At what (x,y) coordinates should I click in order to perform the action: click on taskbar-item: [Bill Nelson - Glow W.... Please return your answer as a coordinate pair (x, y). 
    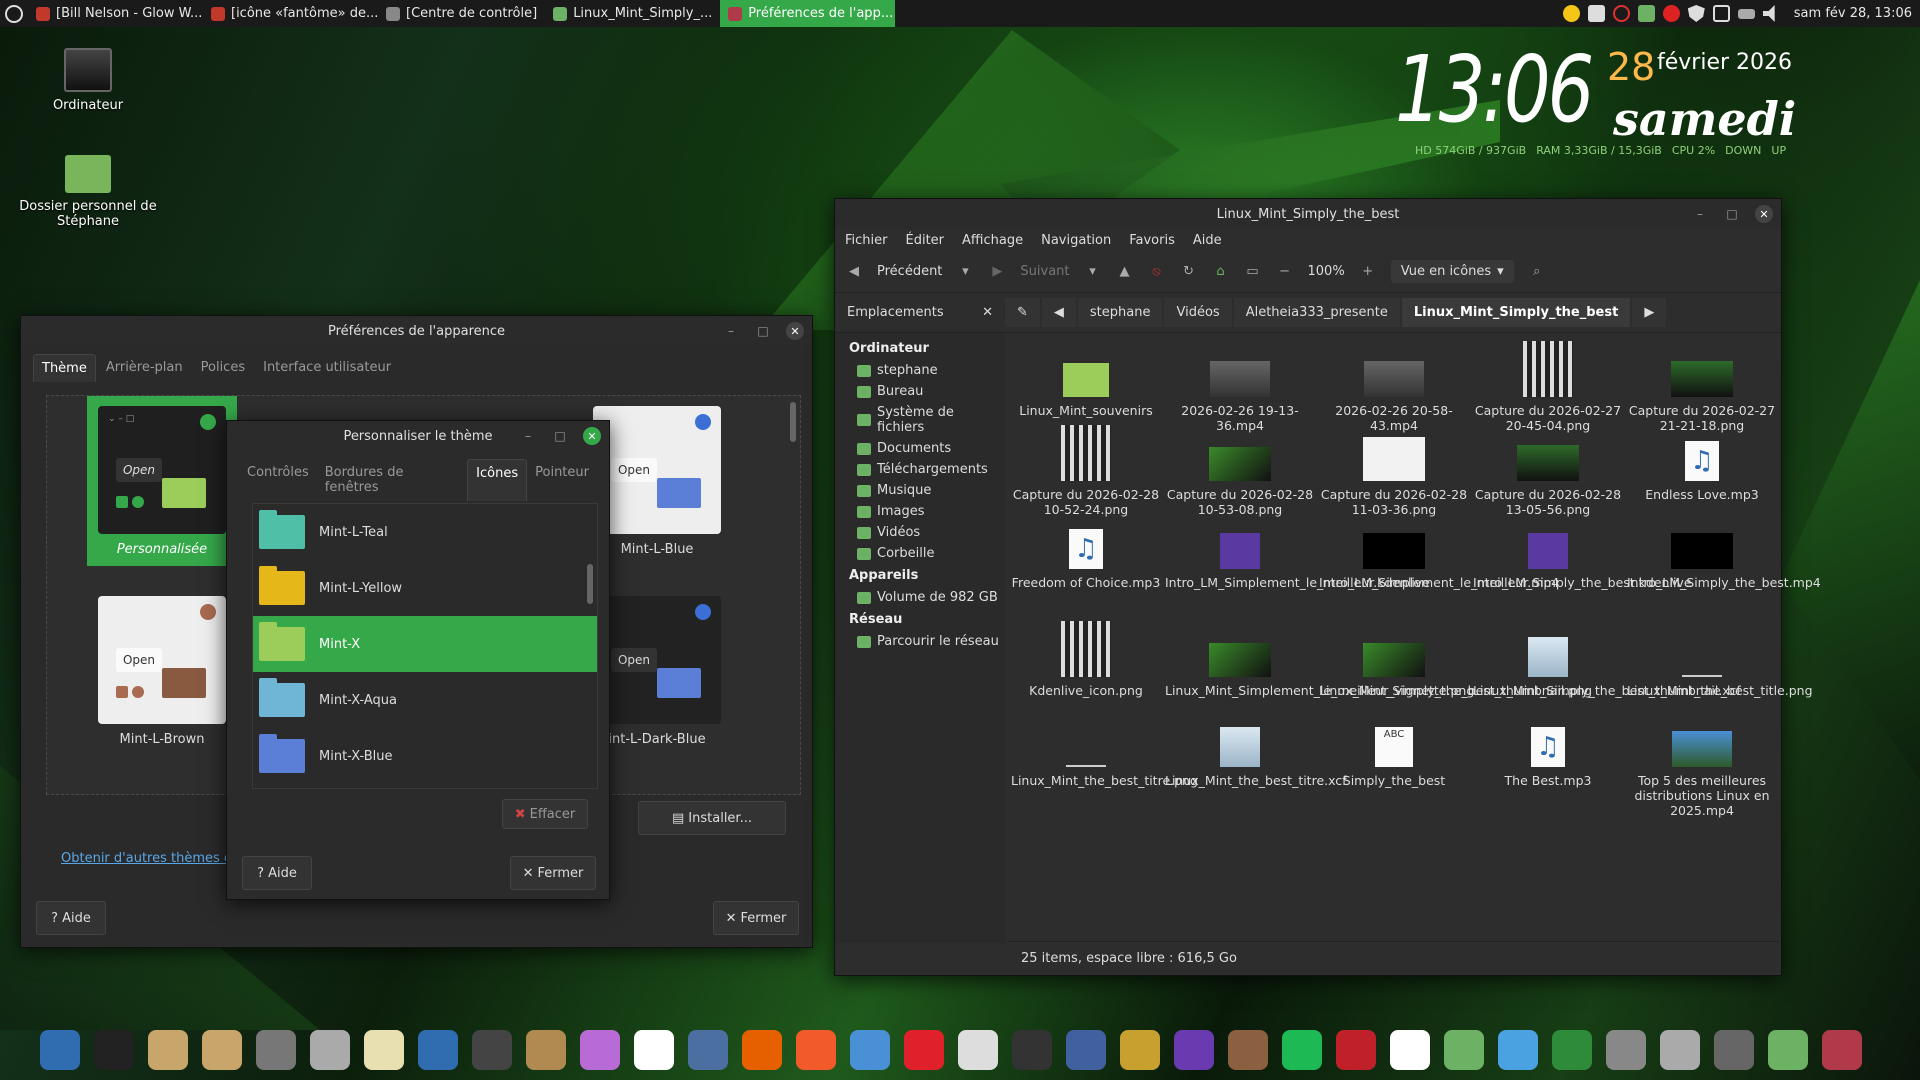
    Looking at the image, I should click on (115, 13).